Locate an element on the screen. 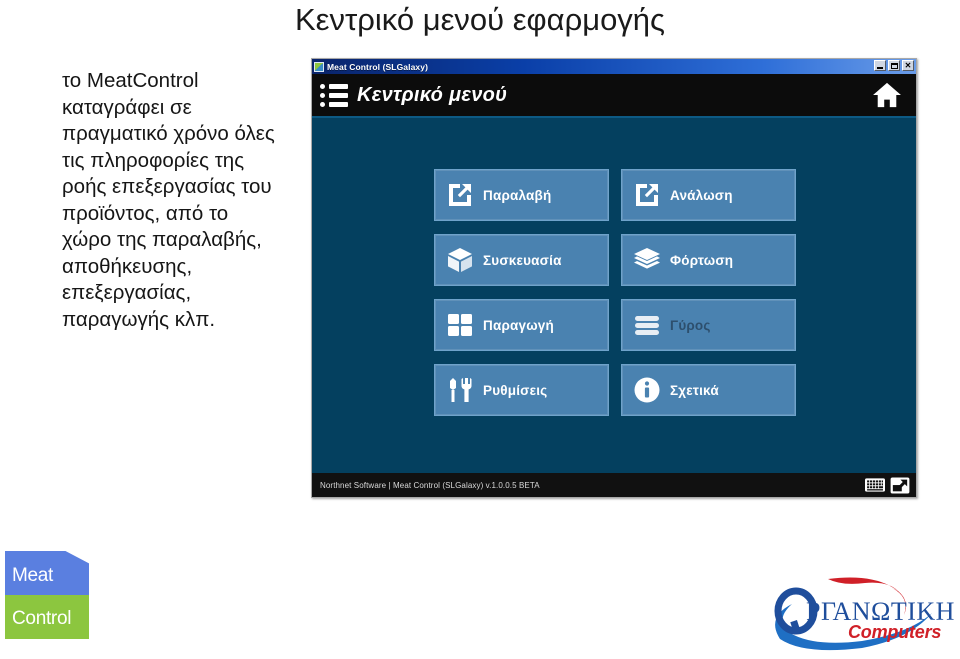 The height and width of the screenshot is (659, 960). menu-button-label: Συσκευασία is located at coordinates (522, 260).